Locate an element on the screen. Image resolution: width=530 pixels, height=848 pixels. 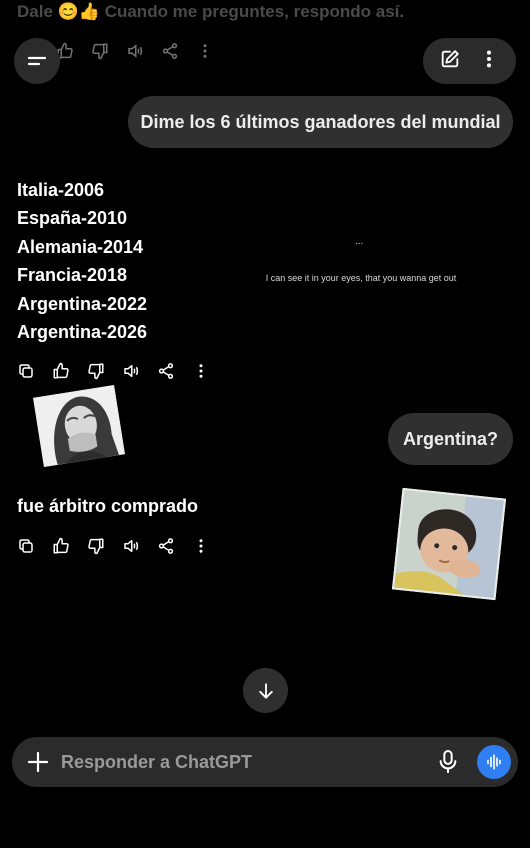
dictation-button is located at coordinates (448, 764).